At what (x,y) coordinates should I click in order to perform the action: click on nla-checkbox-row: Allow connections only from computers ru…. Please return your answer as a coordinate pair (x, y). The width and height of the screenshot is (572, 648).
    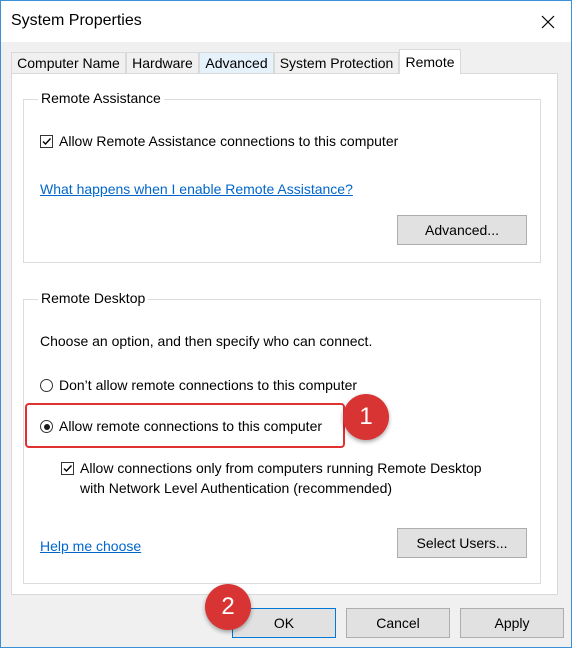
    Looking at the image, I should click on (271, 479).